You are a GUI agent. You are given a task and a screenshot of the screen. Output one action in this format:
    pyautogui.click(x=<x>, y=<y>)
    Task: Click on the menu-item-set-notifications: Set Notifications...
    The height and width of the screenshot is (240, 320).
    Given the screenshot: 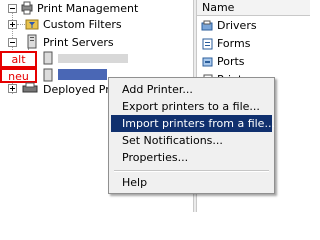 What is the action you would take?
    pyautogui.click(x=191, y=140)
    